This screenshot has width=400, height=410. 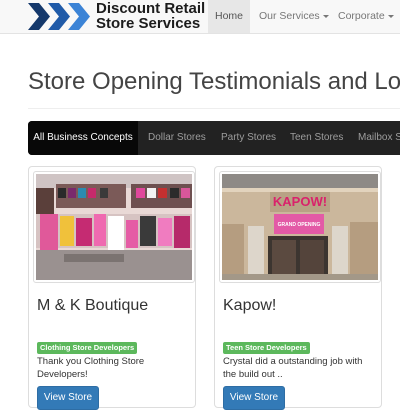 What do you see at coordinates (250, 305) in the screenshot?
I see `store-name: Kapow!` at bounding box center [250, 305].